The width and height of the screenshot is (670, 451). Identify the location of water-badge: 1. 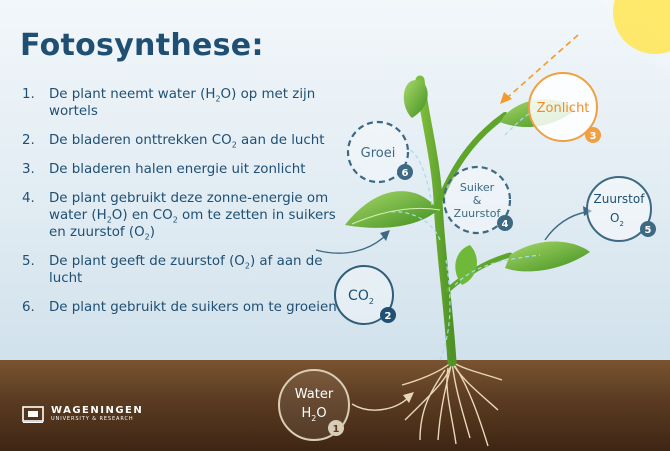
(336, 429).